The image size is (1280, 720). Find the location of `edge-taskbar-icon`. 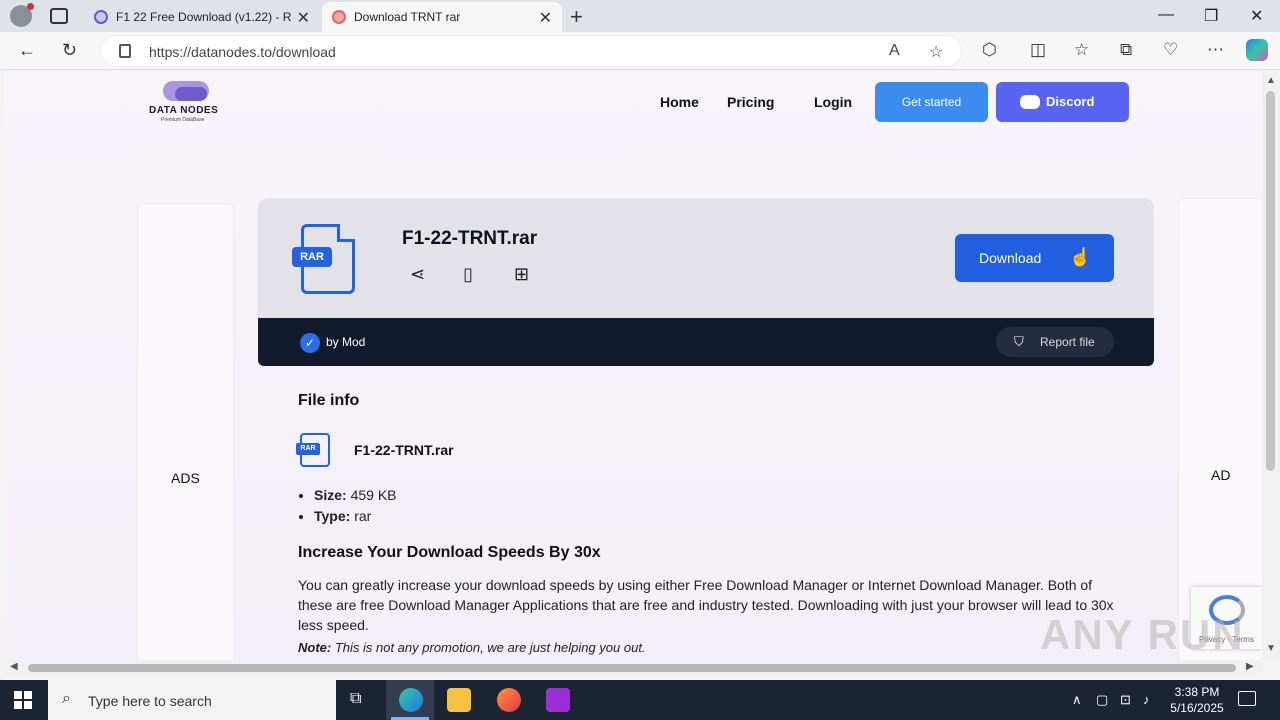

edge-taskbar-icon is located at coordinates (411, 700).